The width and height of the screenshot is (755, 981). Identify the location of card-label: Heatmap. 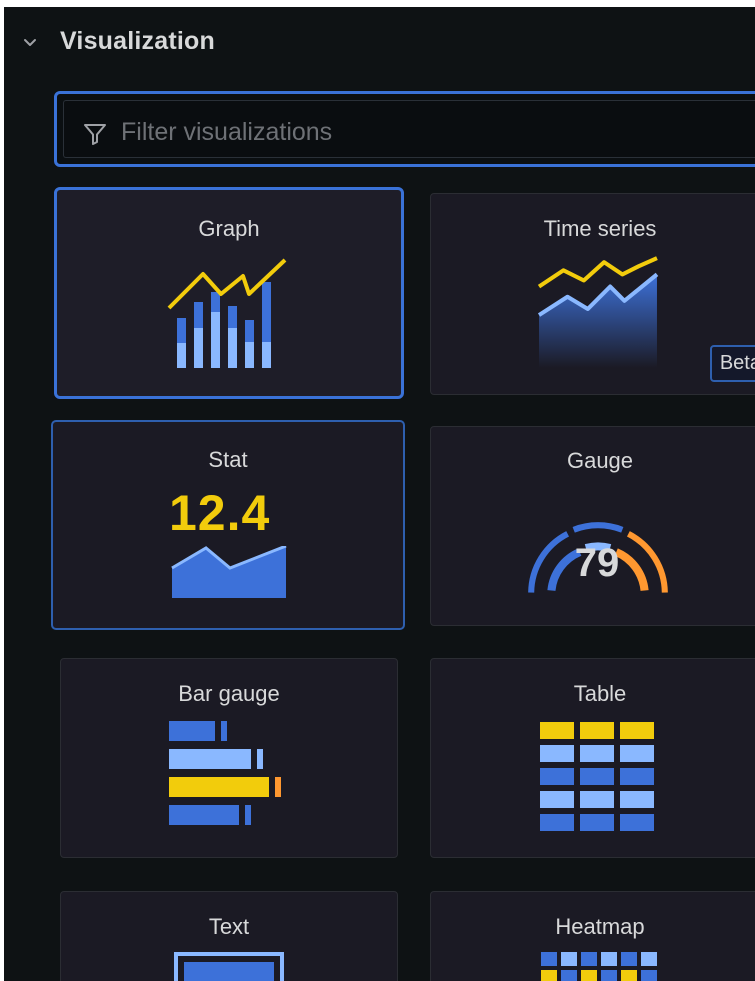
(600, 926).